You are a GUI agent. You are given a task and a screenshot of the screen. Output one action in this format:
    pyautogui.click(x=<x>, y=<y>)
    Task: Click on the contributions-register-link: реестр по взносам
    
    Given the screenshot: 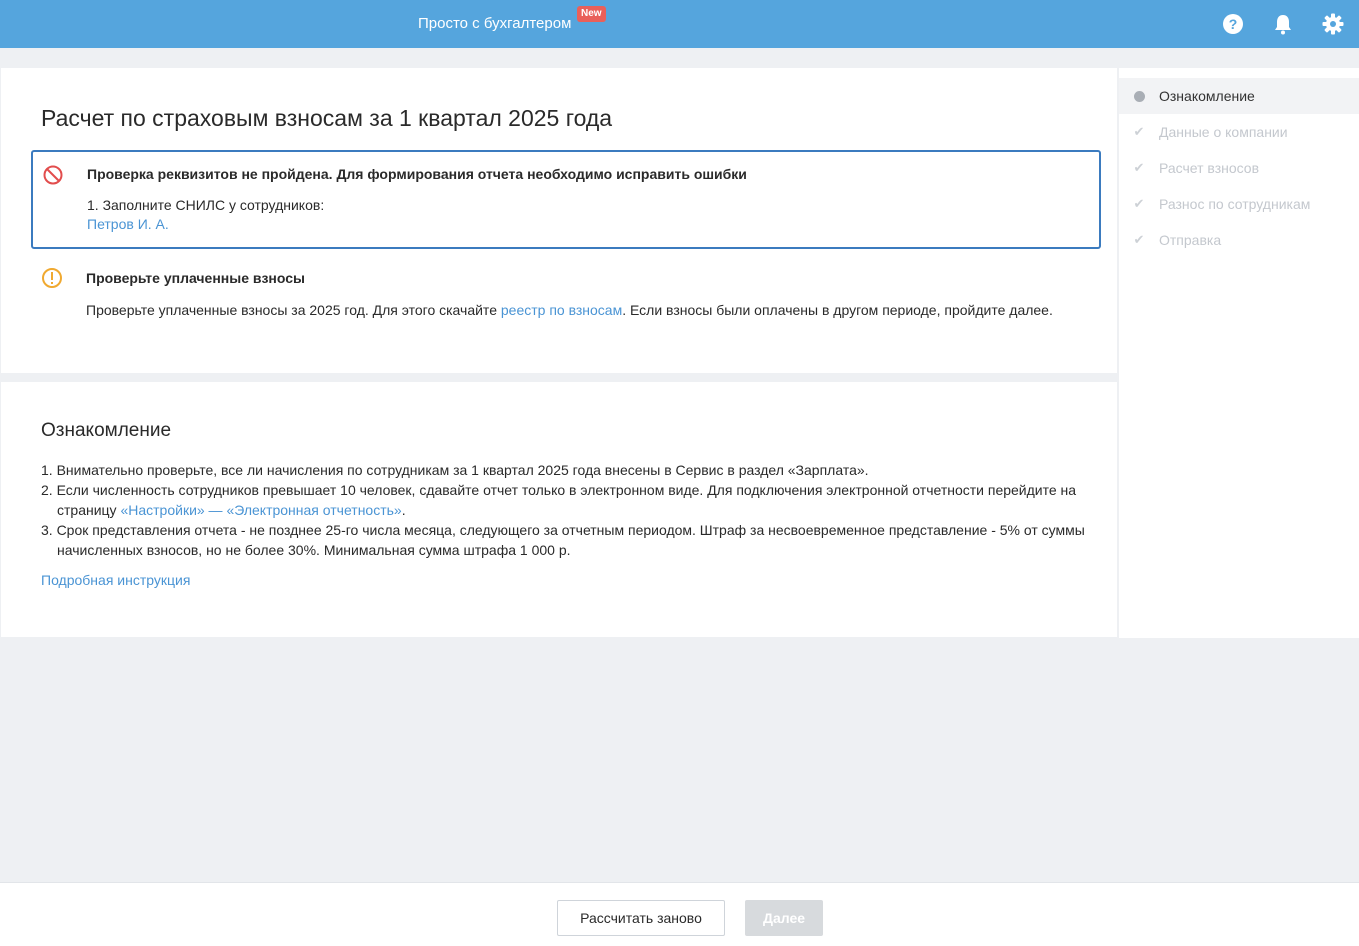 What is the action you would take?
    pyautogui.click(x=561, y=310)
    